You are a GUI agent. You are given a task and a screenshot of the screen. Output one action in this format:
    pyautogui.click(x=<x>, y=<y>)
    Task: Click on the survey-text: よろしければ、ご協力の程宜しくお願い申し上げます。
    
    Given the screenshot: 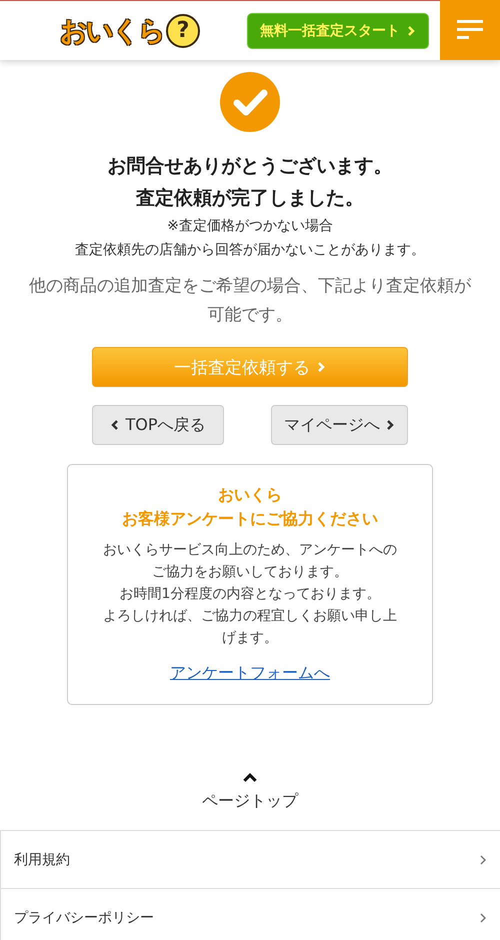 What is the action you would take?
    pyautogui.click(x=250, y=627)
    